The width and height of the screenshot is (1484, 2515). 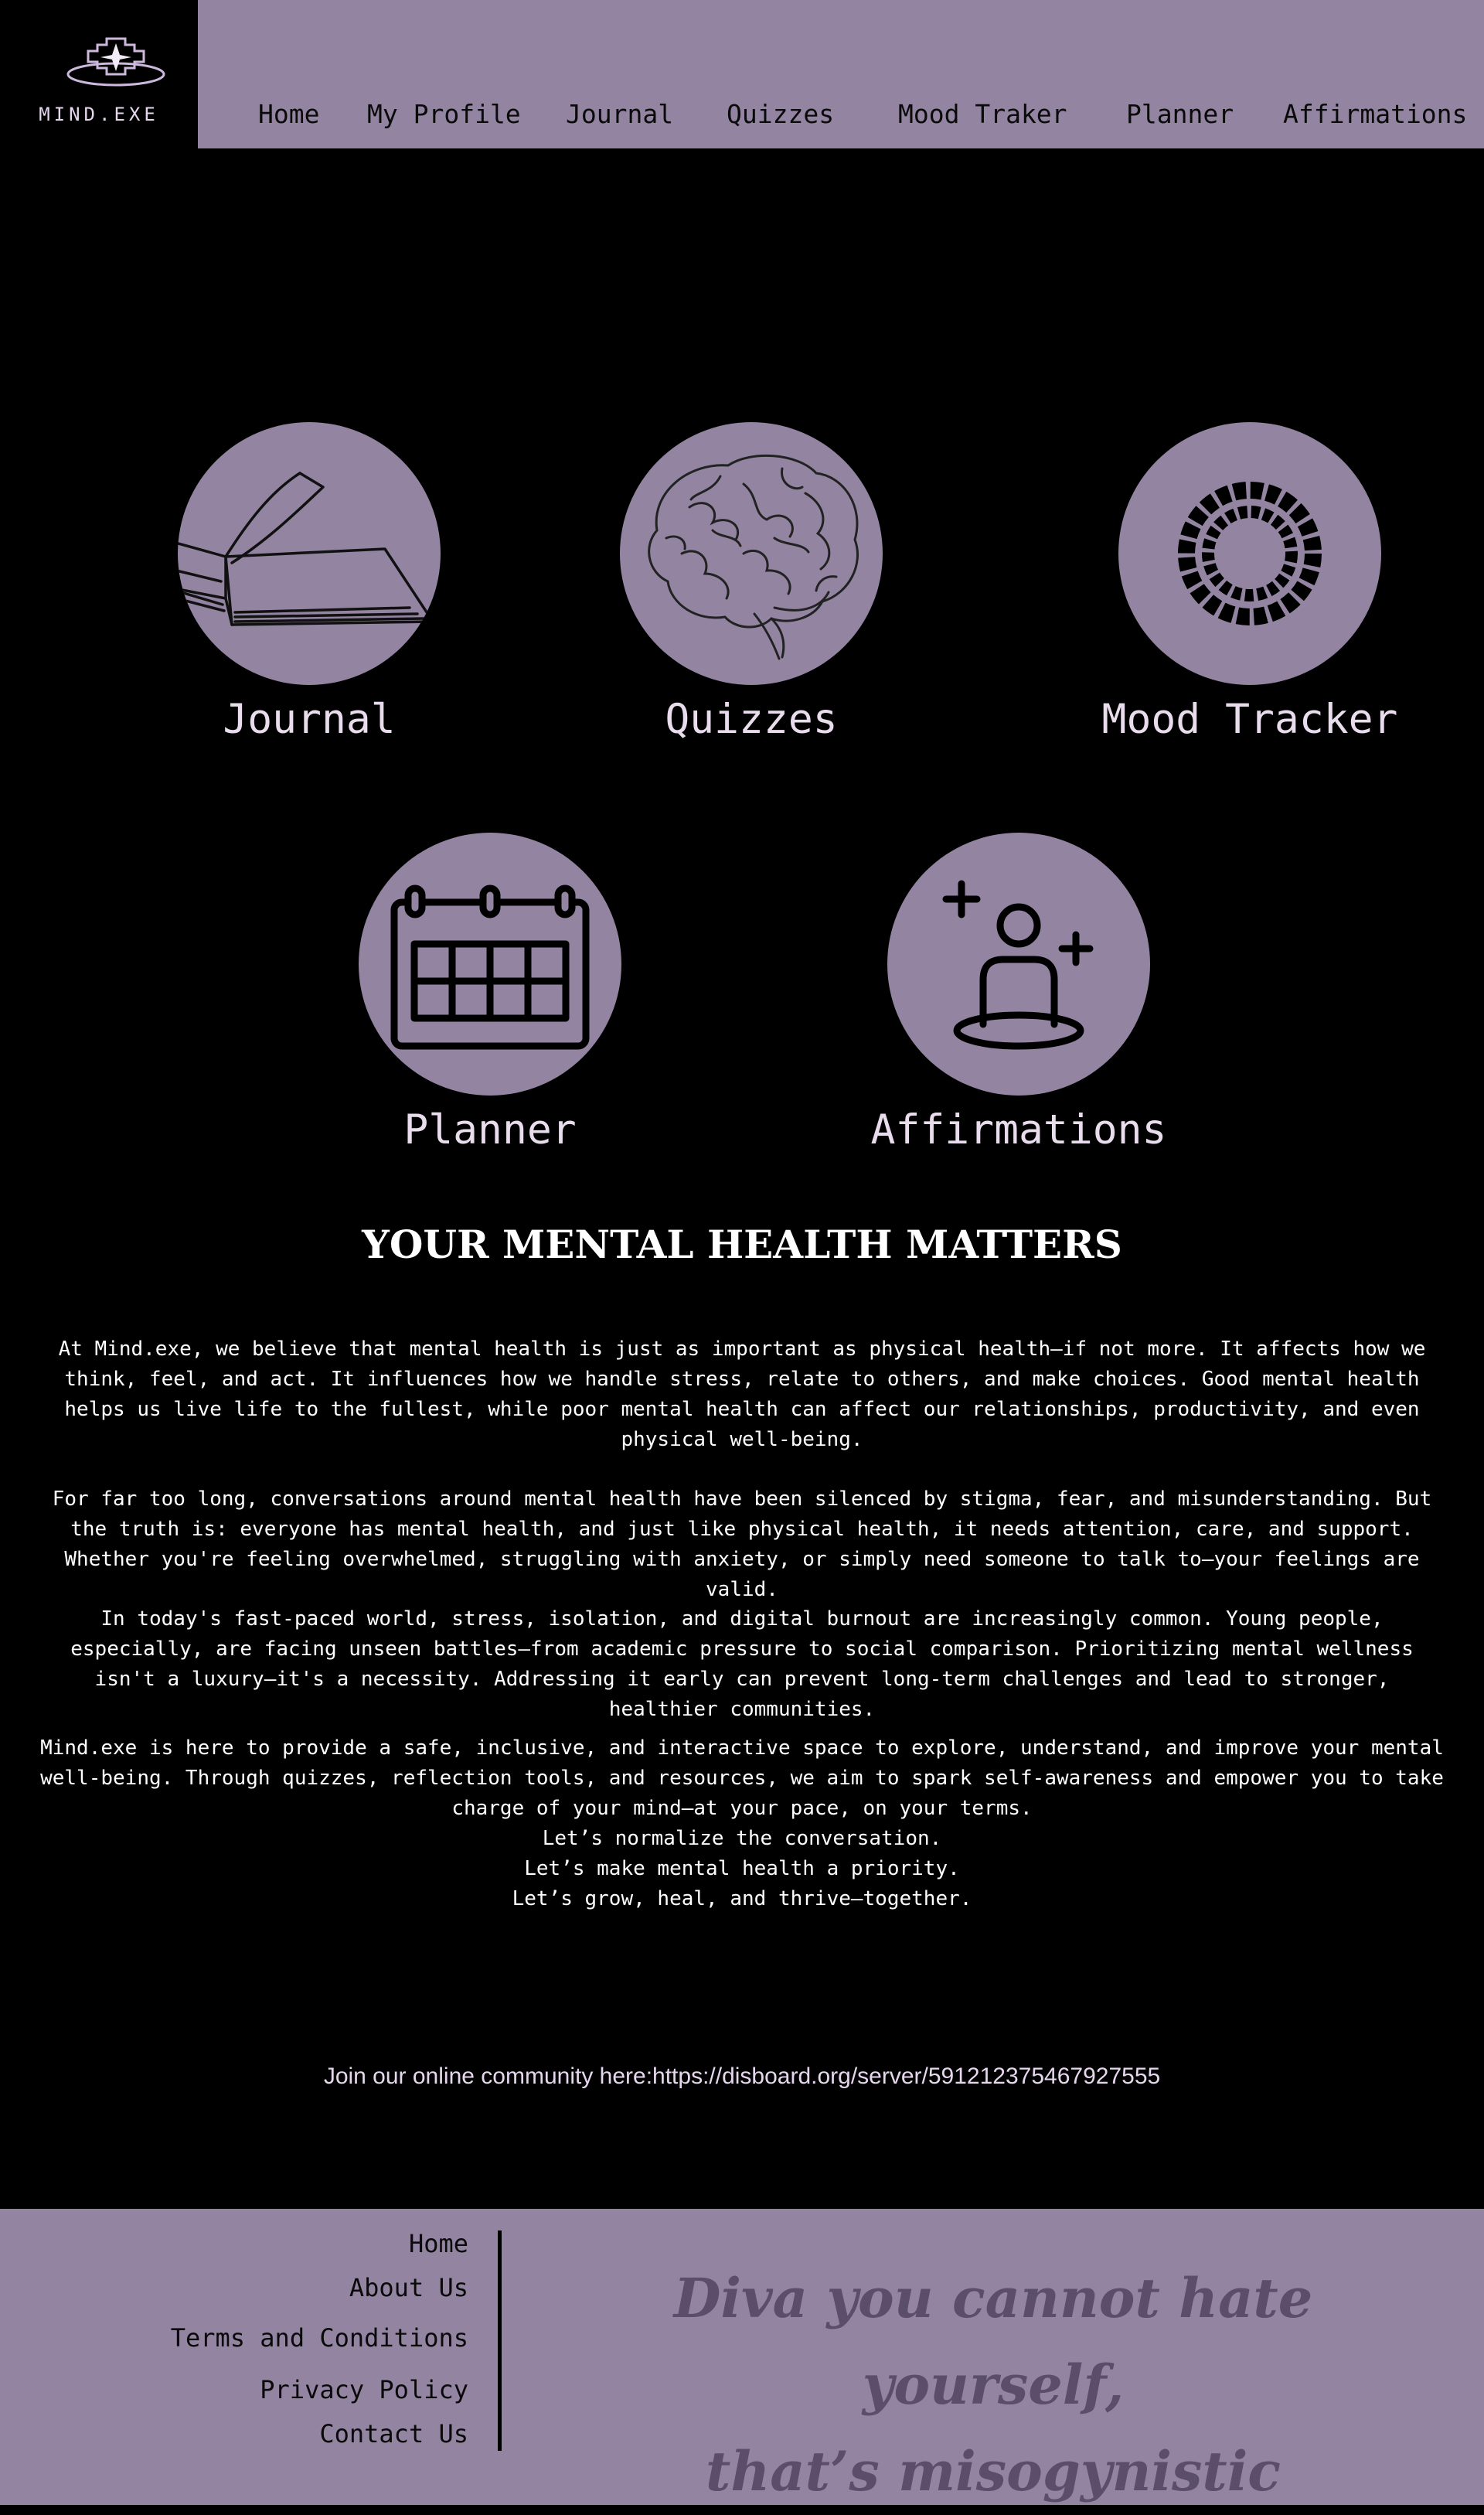 I want to click on closing-line: Let’s make mental health a priority., so click(x=742, y=1868).